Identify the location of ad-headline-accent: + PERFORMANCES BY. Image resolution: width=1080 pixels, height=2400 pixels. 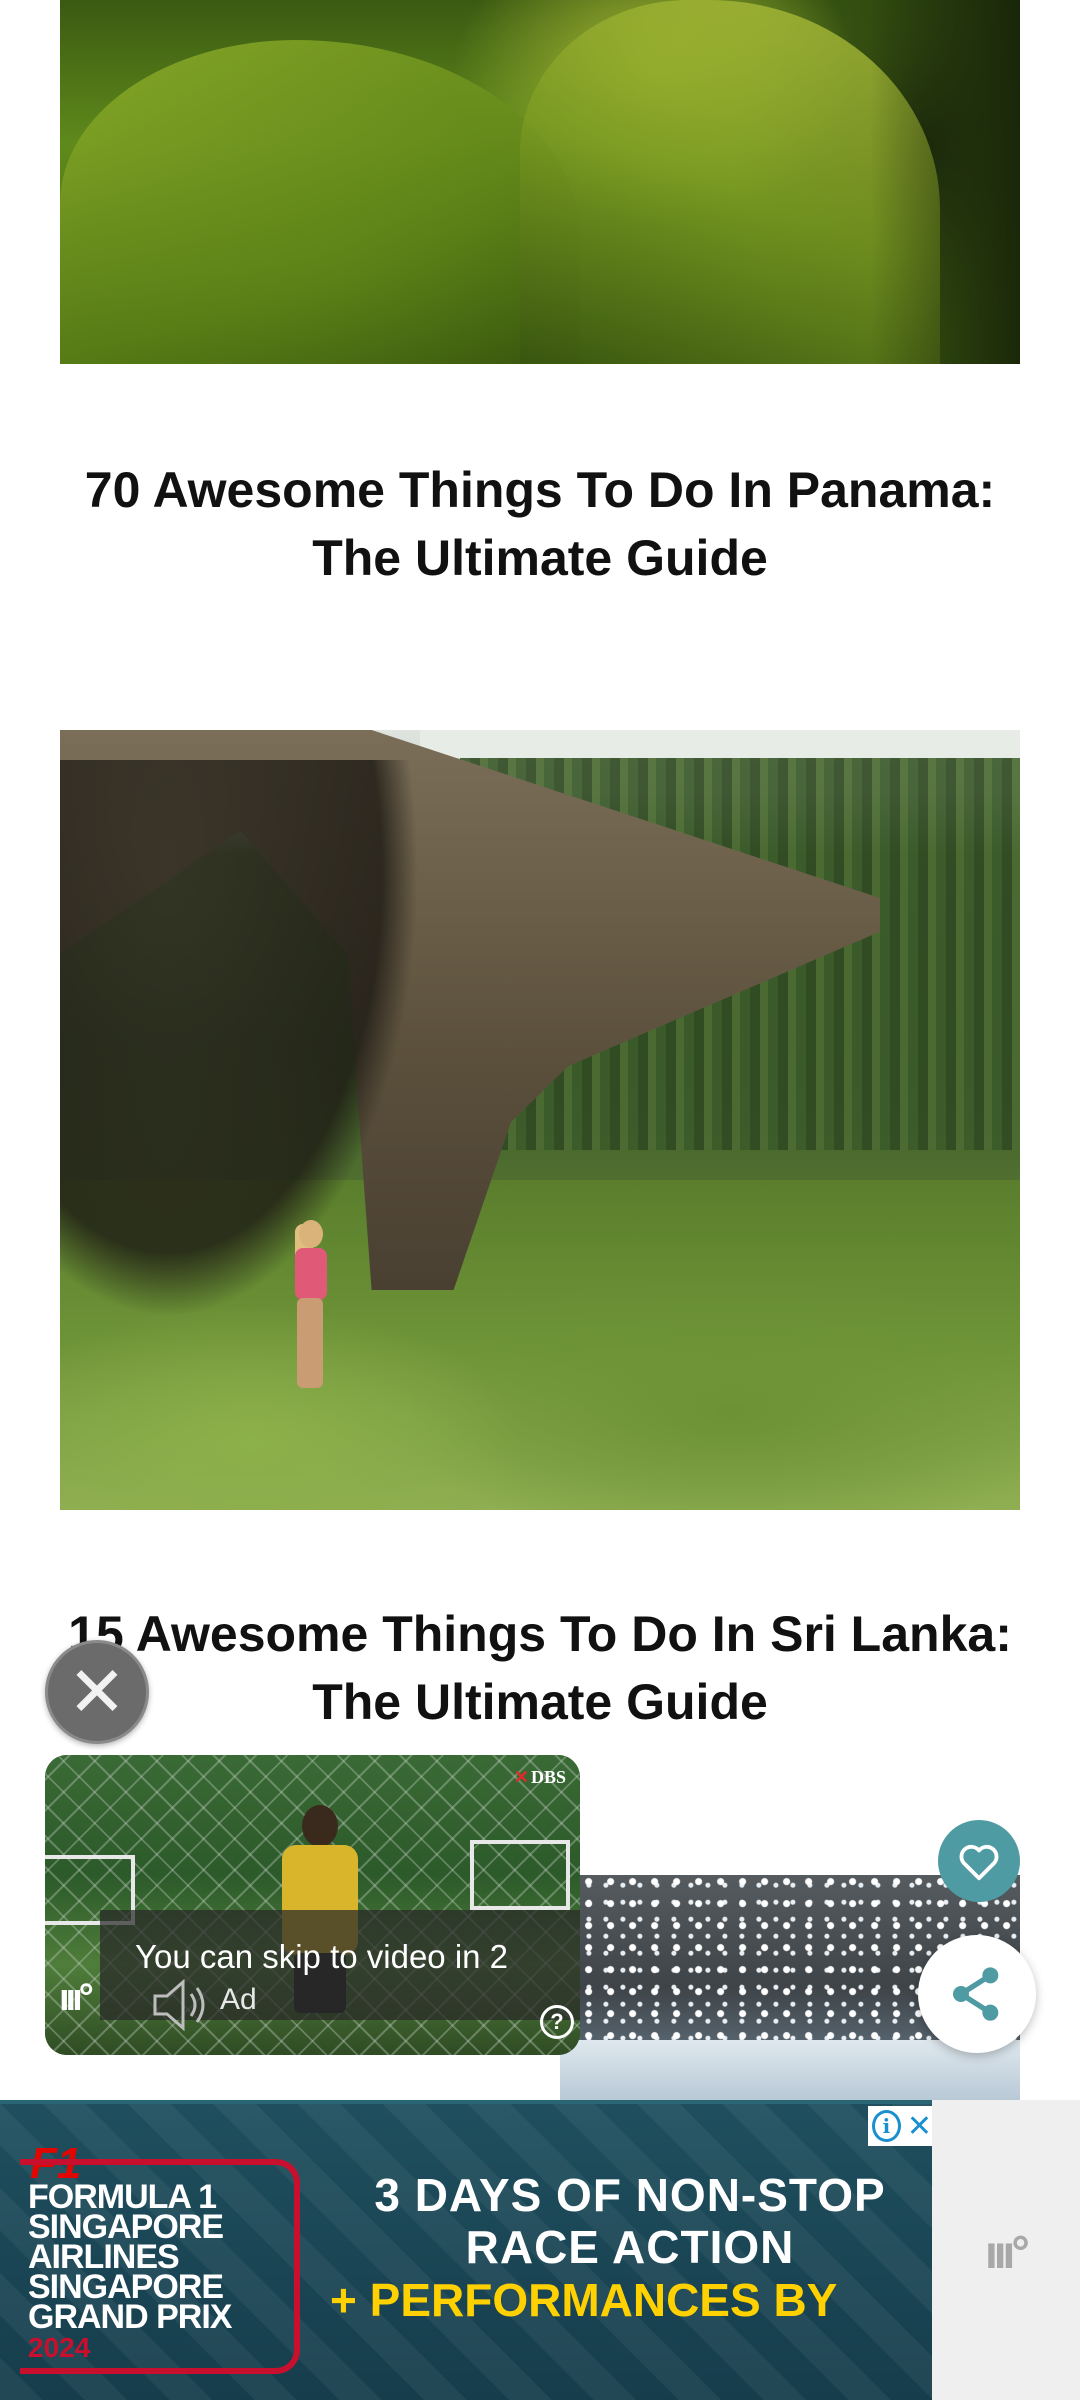
(584, 2300).